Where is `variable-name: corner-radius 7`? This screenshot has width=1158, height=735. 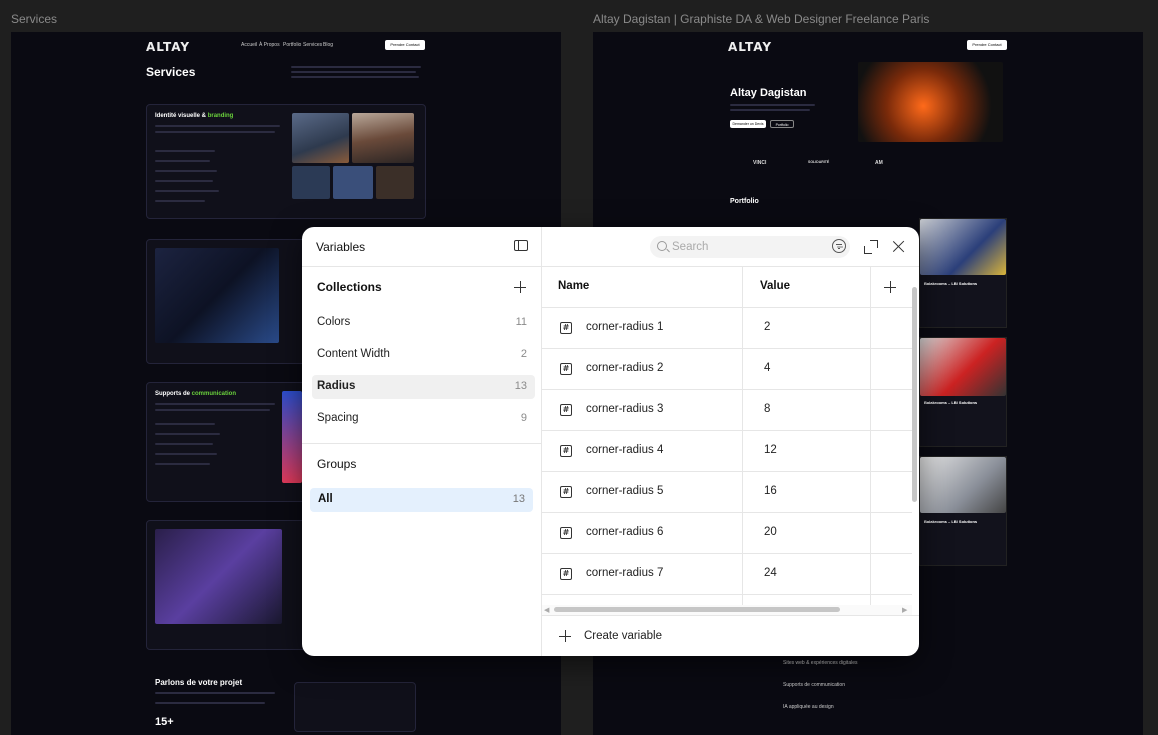
variable-name: corner-radius 7 is located at coordinates (624, 573).